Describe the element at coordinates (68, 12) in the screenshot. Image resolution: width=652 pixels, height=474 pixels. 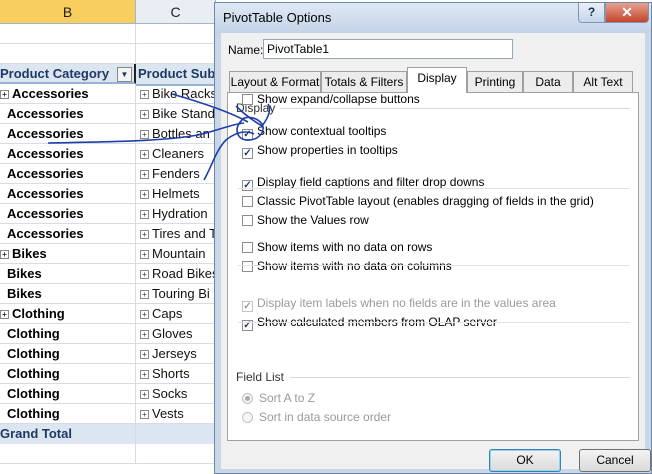
I see `column-header-b: B` at that location.